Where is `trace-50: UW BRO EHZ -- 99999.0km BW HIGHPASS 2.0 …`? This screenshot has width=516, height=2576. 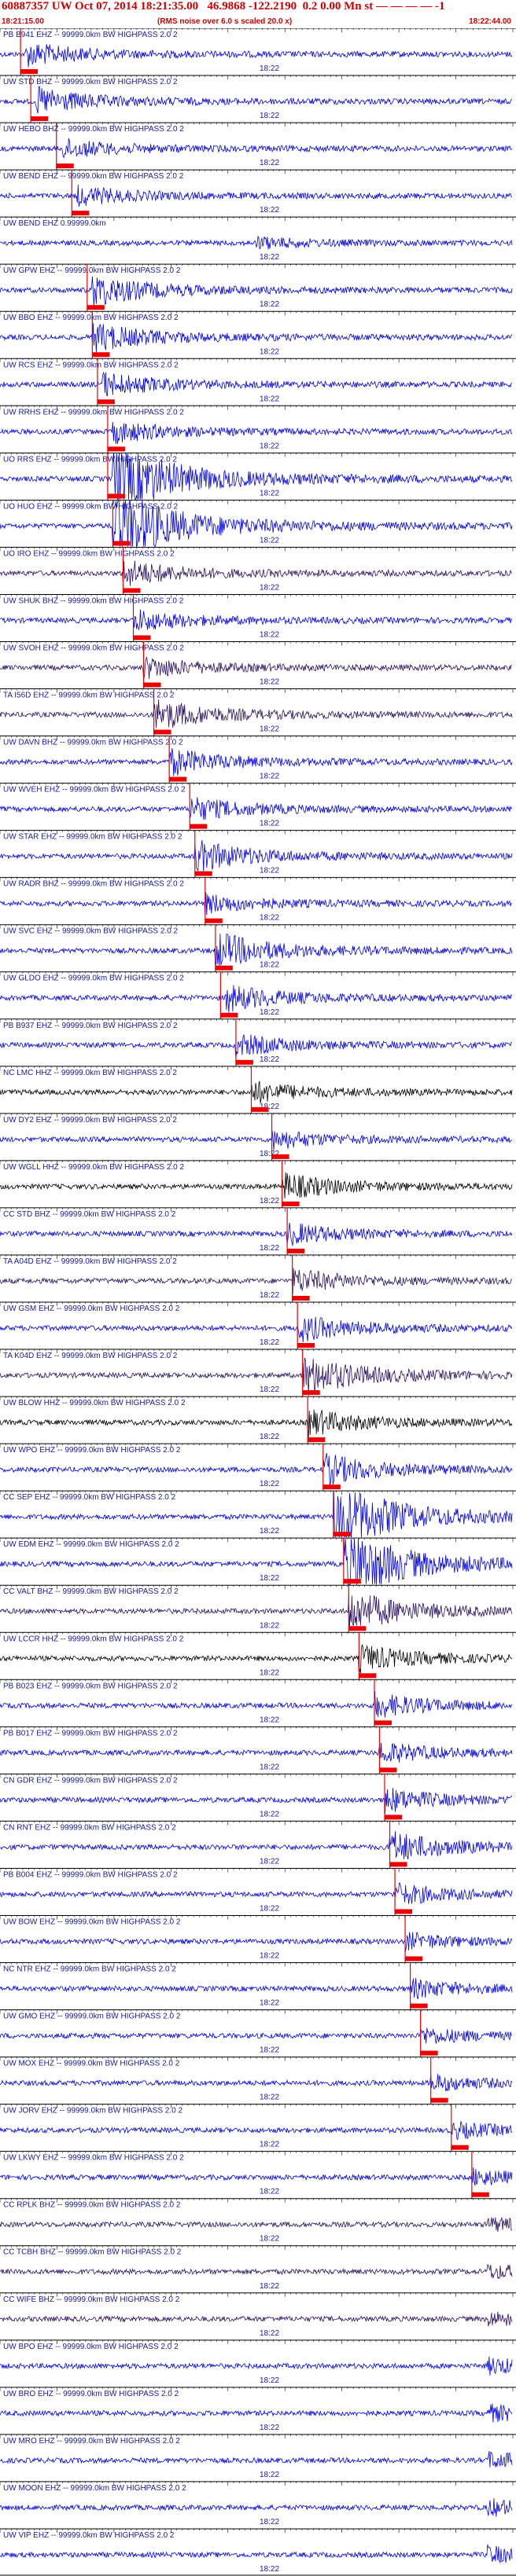
trace-50: UW BRO EHZ -- 99999.0km BW HIGHPASS 2.0 … is located at coordinates (258, 2409).